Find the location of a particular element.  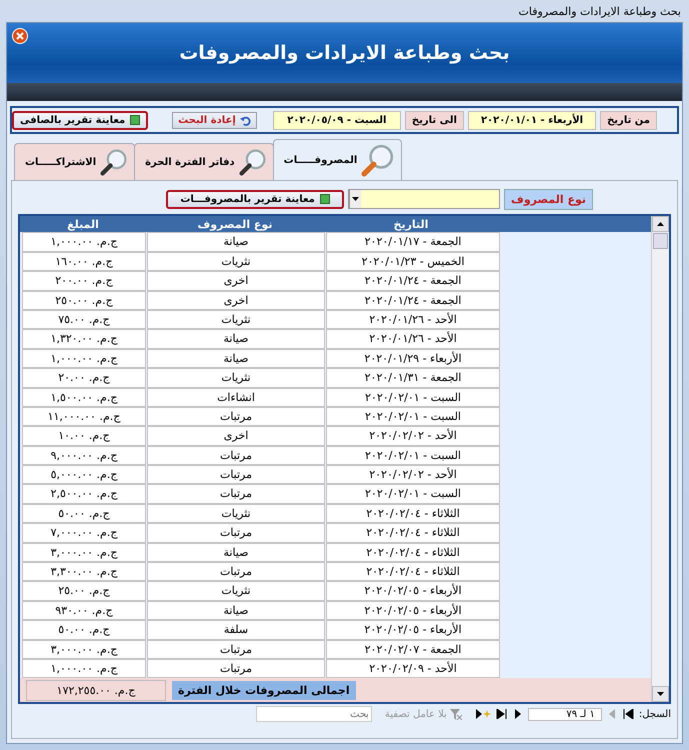

expense-type-label: نوع المصروف is located at coordinates (548, 199).